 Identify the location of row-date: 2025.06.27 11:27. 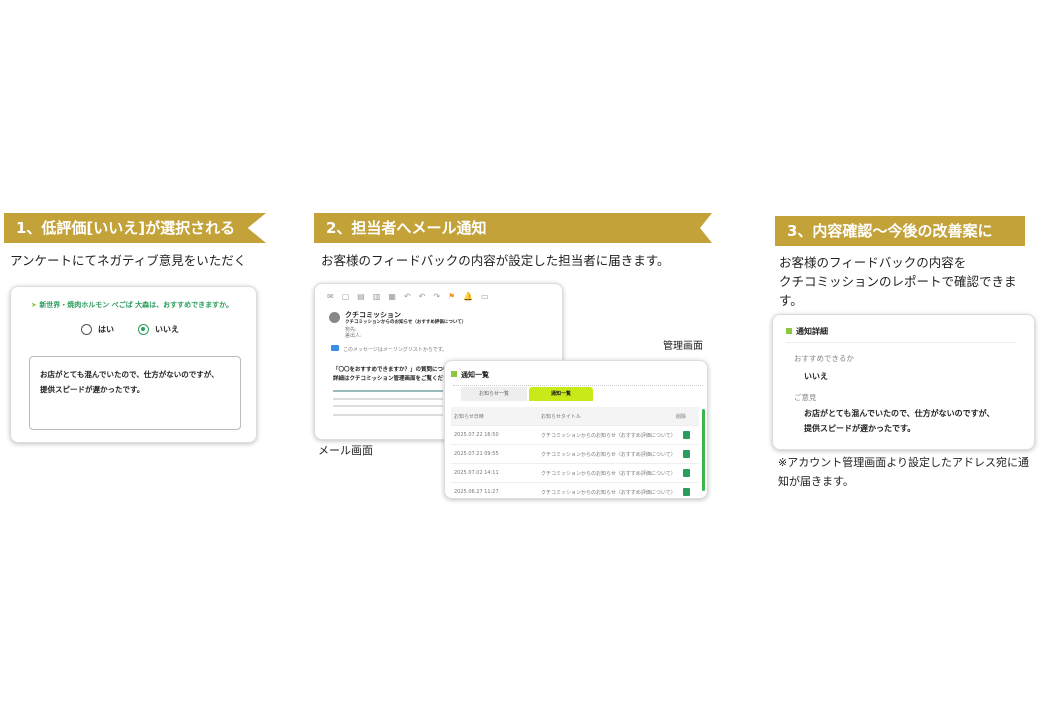
(476, 492).